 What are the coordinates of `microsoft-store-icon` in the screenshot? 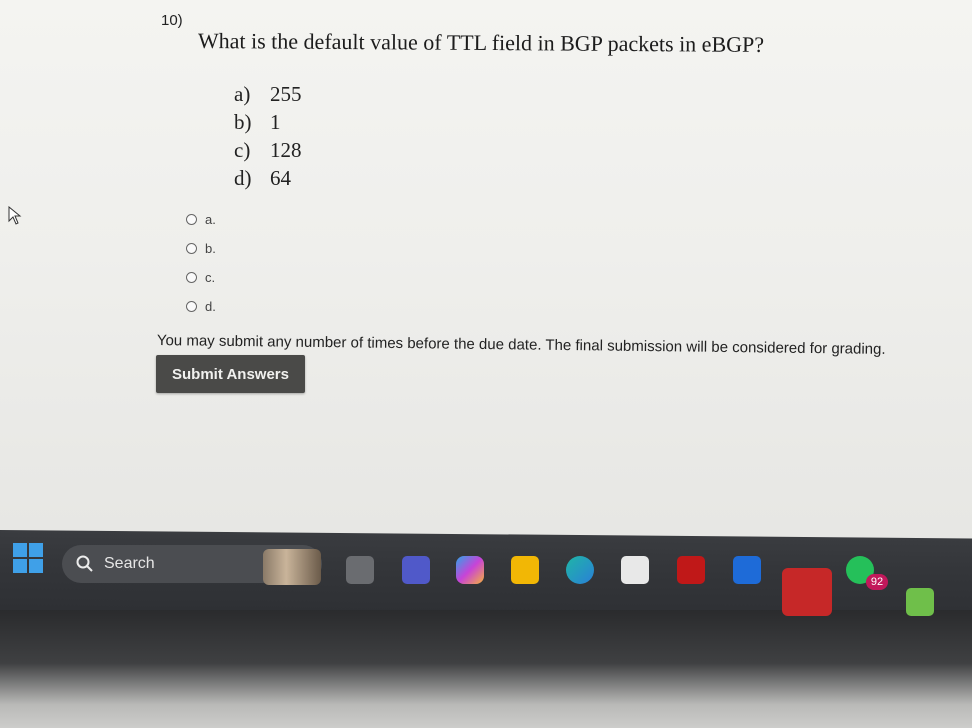 It's located at (635, 570).